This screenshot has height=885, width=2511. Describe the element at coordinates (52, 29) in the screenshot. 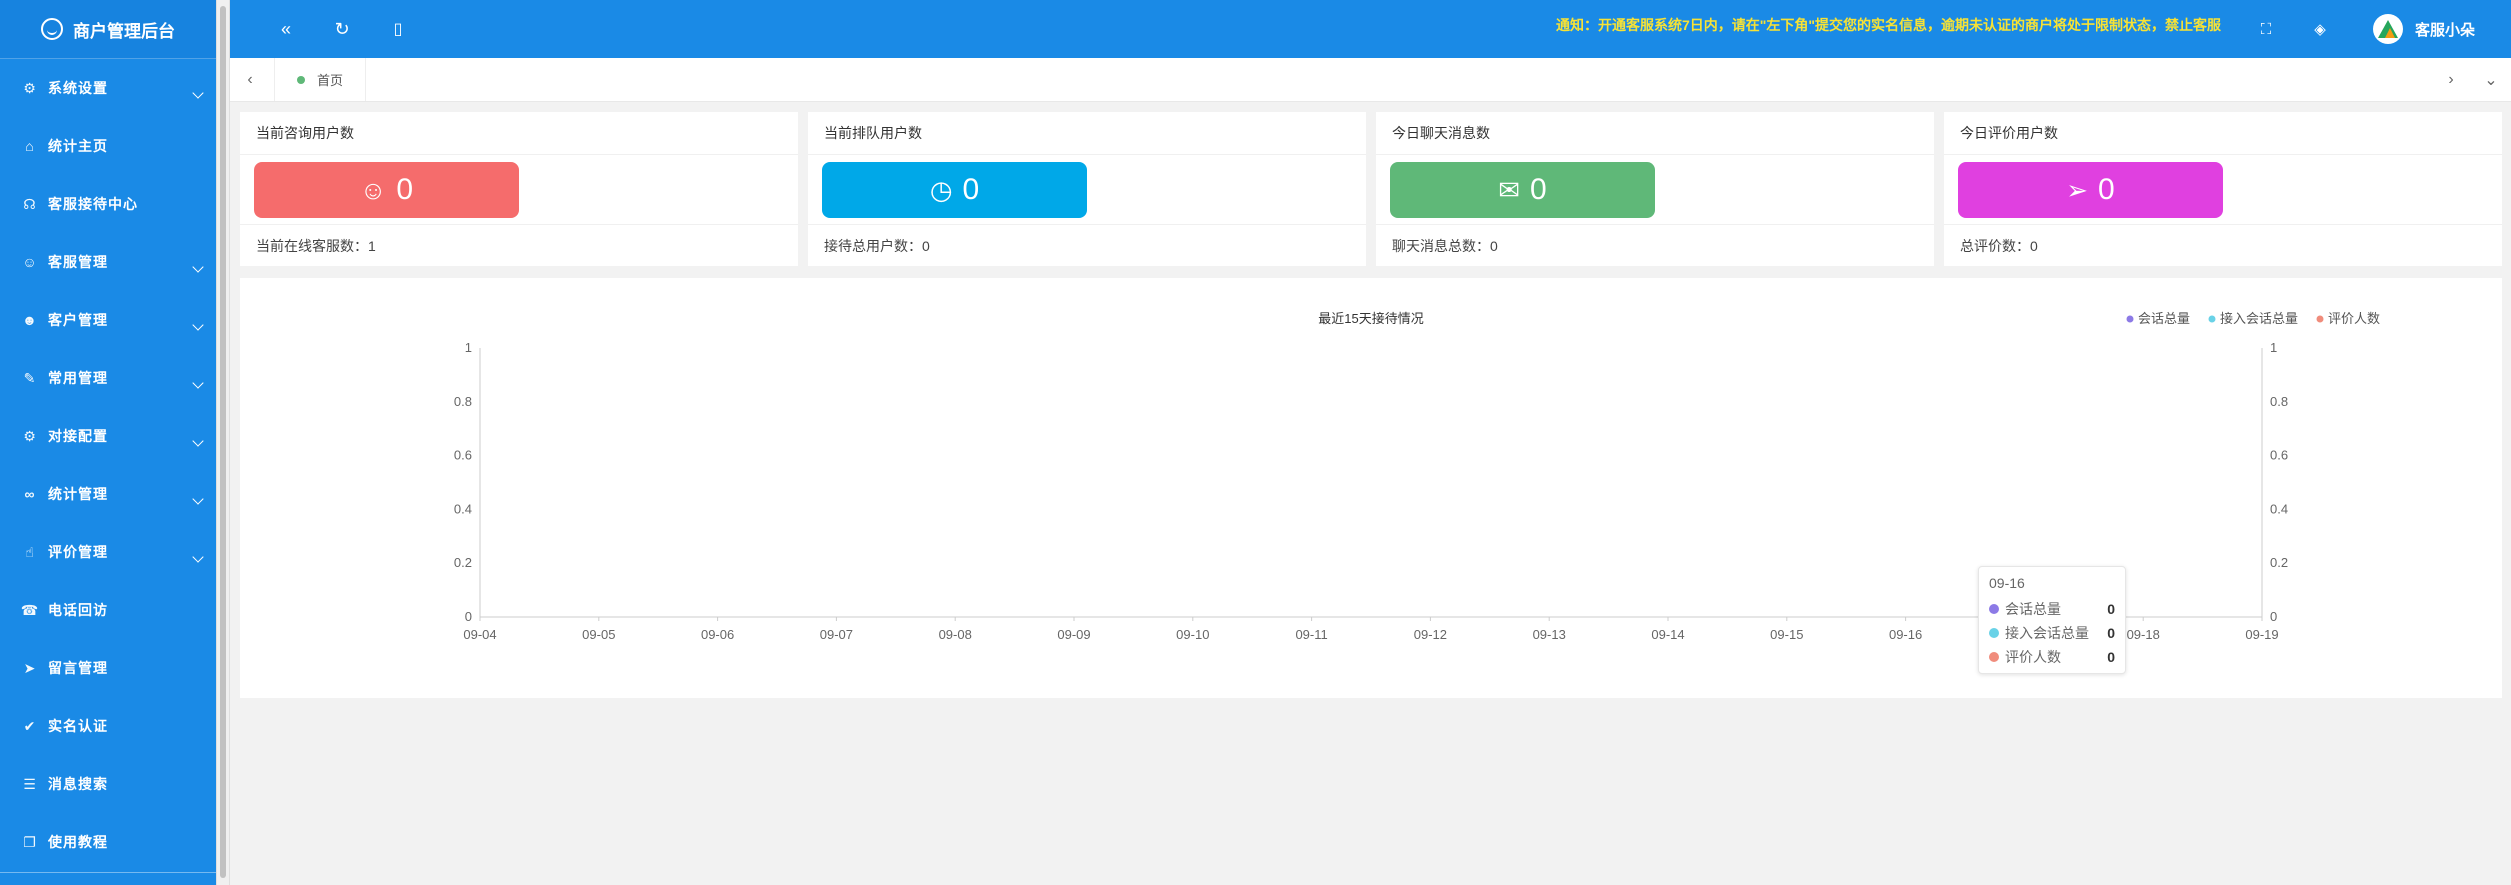

I see `smile-logo-icon` at that location.